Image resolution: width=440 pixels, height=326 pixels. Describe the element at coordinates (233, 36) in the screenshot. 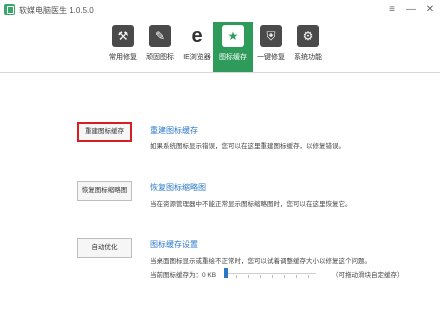

I see `icon-cache-icon: ★` at that location.